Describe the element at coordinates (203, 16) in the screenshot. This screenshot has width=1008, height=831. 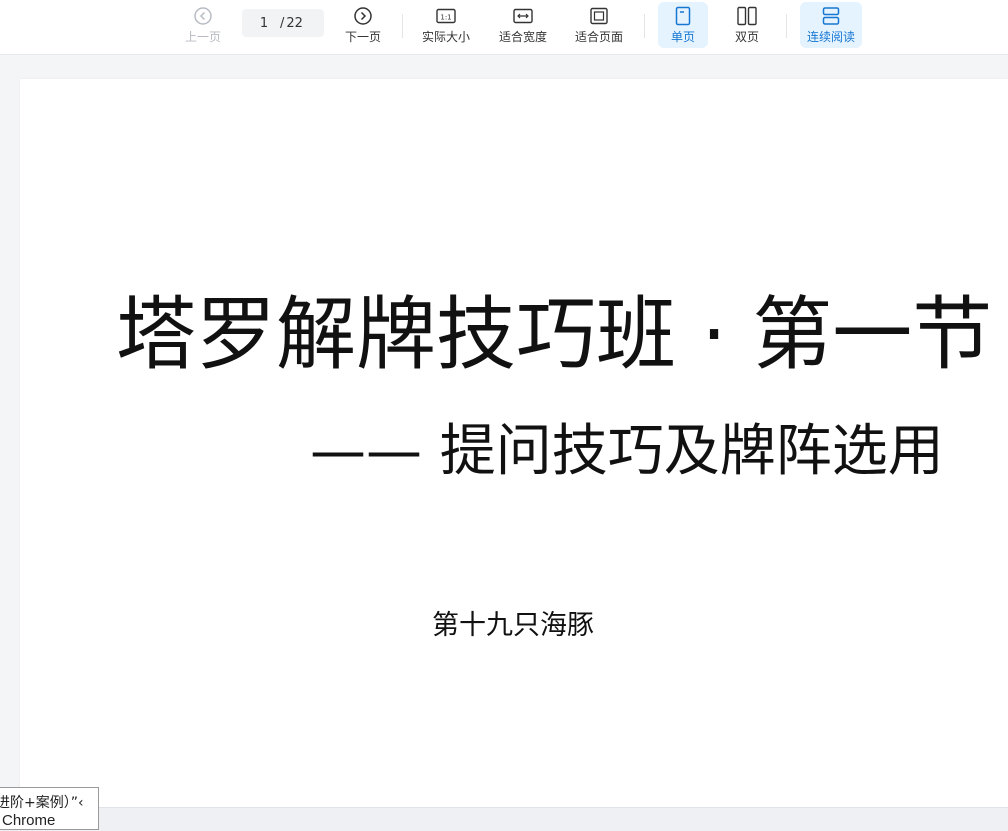
I see `chevron-left-circle-icon` at that location.